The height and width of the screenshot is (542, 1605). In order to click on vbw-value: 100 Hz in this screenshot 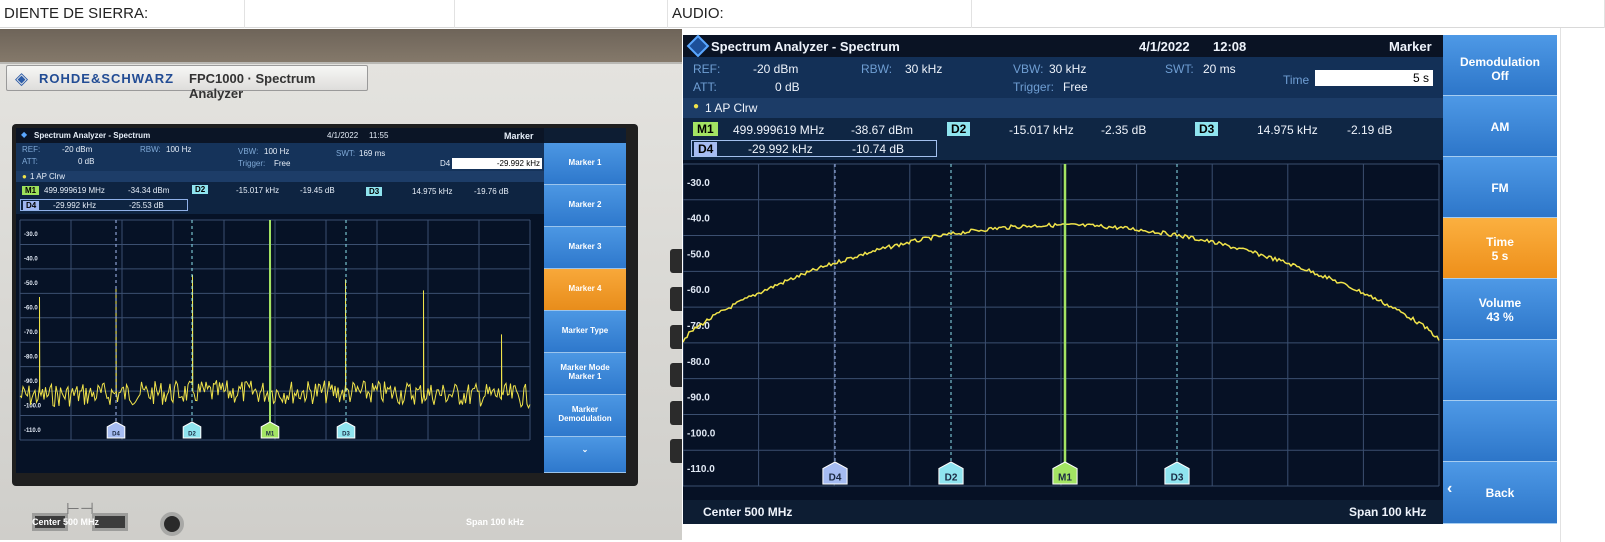, I will do `click(276, 151)`.